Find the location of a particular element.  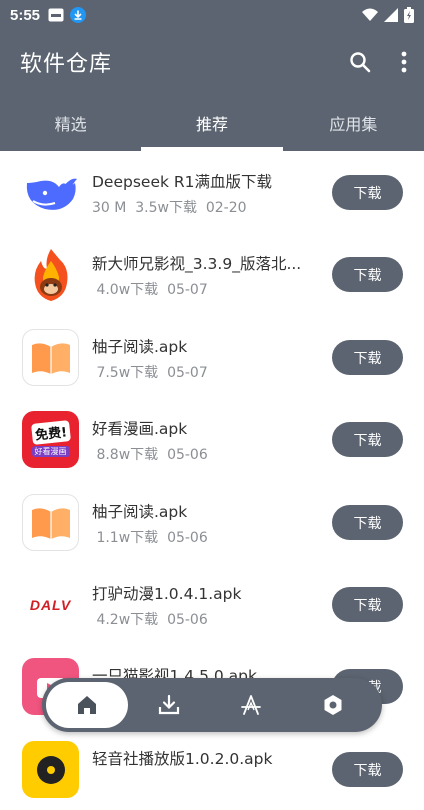

more-options-button is located at coordinates (404, 62).